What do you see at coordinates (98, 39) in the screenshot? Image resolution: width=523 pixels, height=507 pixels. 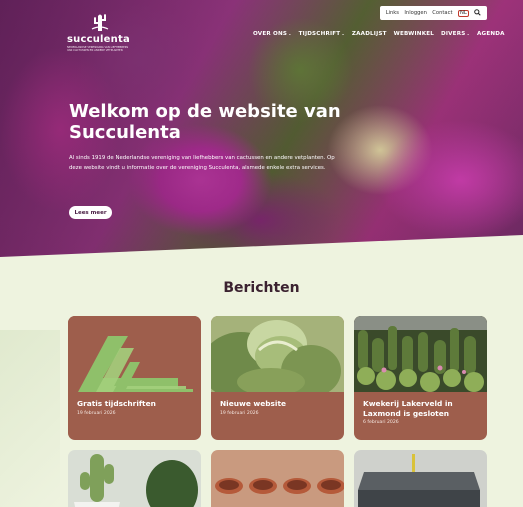 I see `logo-wordmark: succulenta` at bounding box center [98, 39].